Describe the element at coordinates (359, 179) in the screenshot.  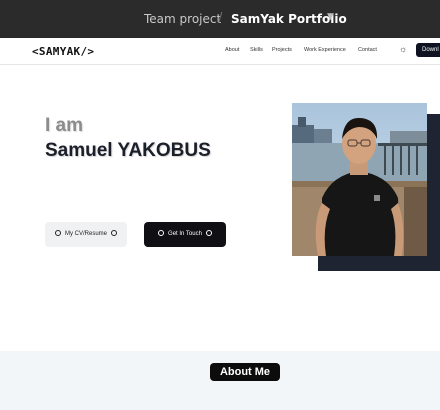
I see `profile-photo` at that location.